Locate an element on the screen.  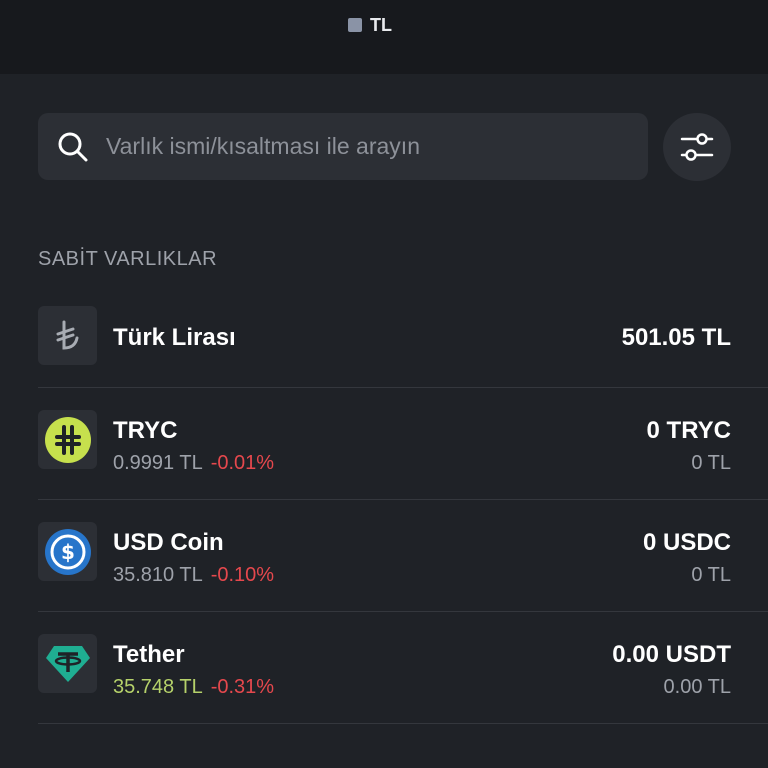
asset-name: USD Coin is located at coordinates (168, 542).